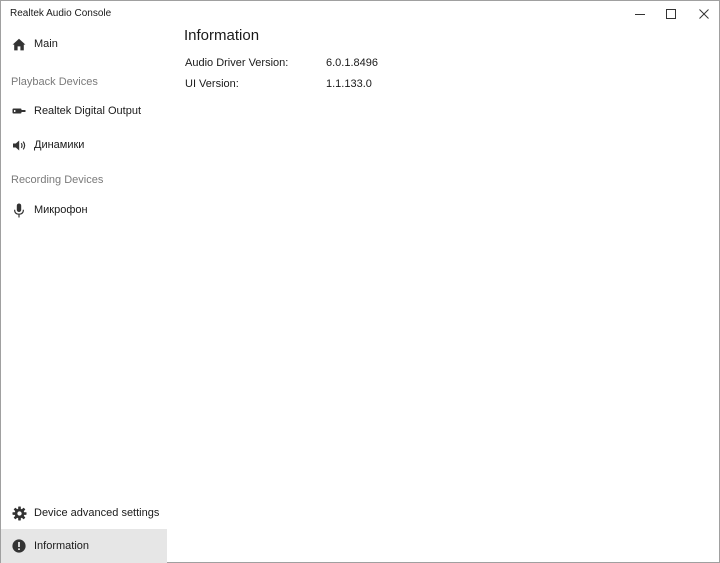 The height and width of the screenshot is (563, 720). What do you see at coordinates (222, 35) in the screenshot?
I see `page-title: Information` at bounding box center [222, 35].